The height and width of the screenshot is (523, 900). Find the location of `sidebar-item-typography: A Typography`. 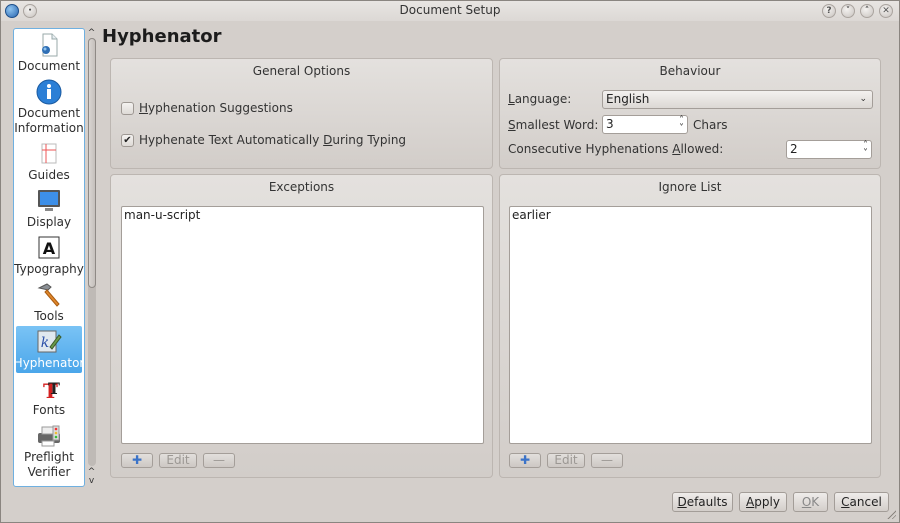

sidebar-item-typography: A Typography is located at coordinates (49, 255).